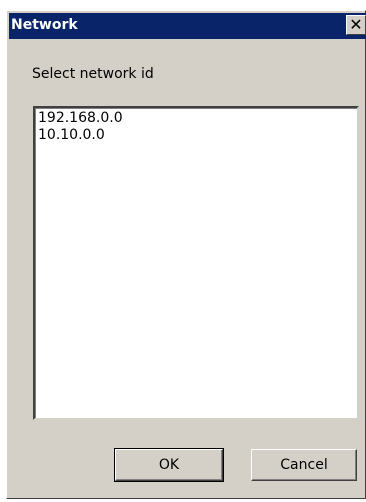  Describe the element at coordinates (44, 25) in the screenshot. I see `window-title: Network` at that location.